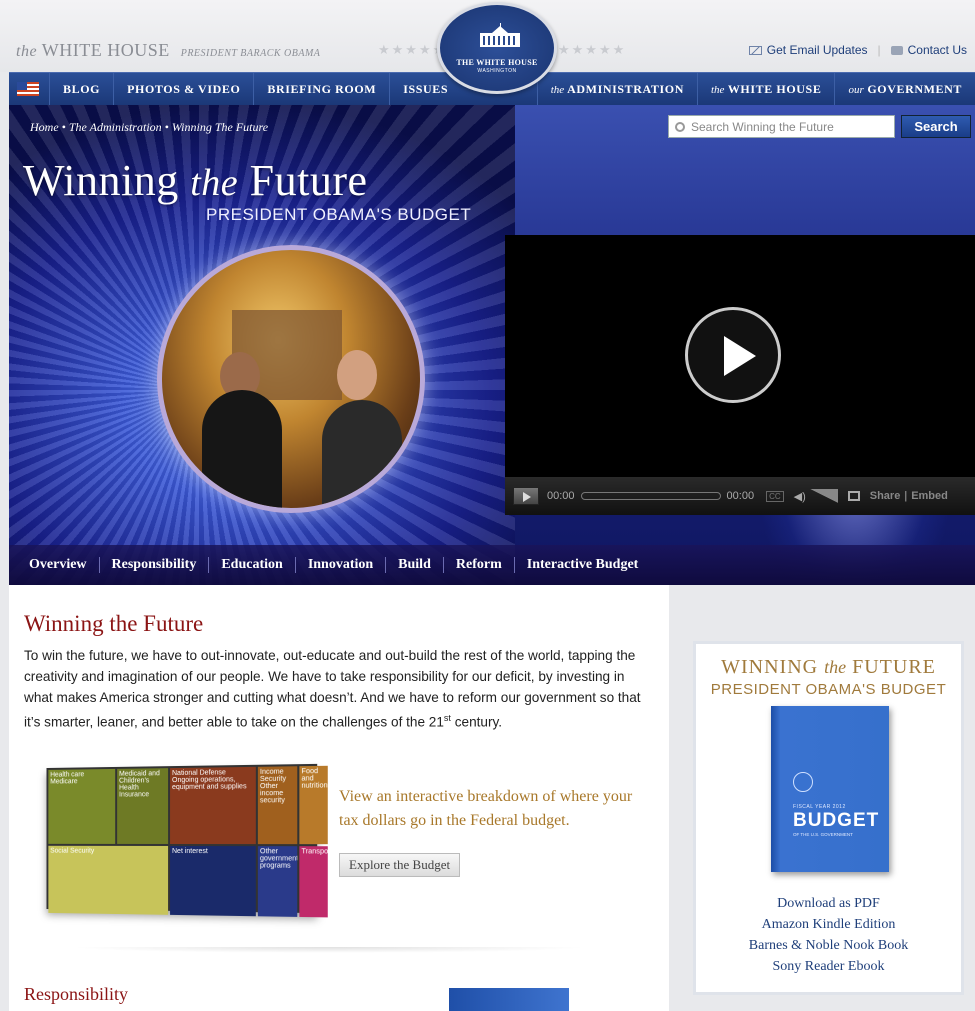 This screenshot has width=975, height=1011. What do you see at coordinates (412, 49) in the screenshot?
I see `stars-left: ★★★★★` at bounding box center [412, 49].